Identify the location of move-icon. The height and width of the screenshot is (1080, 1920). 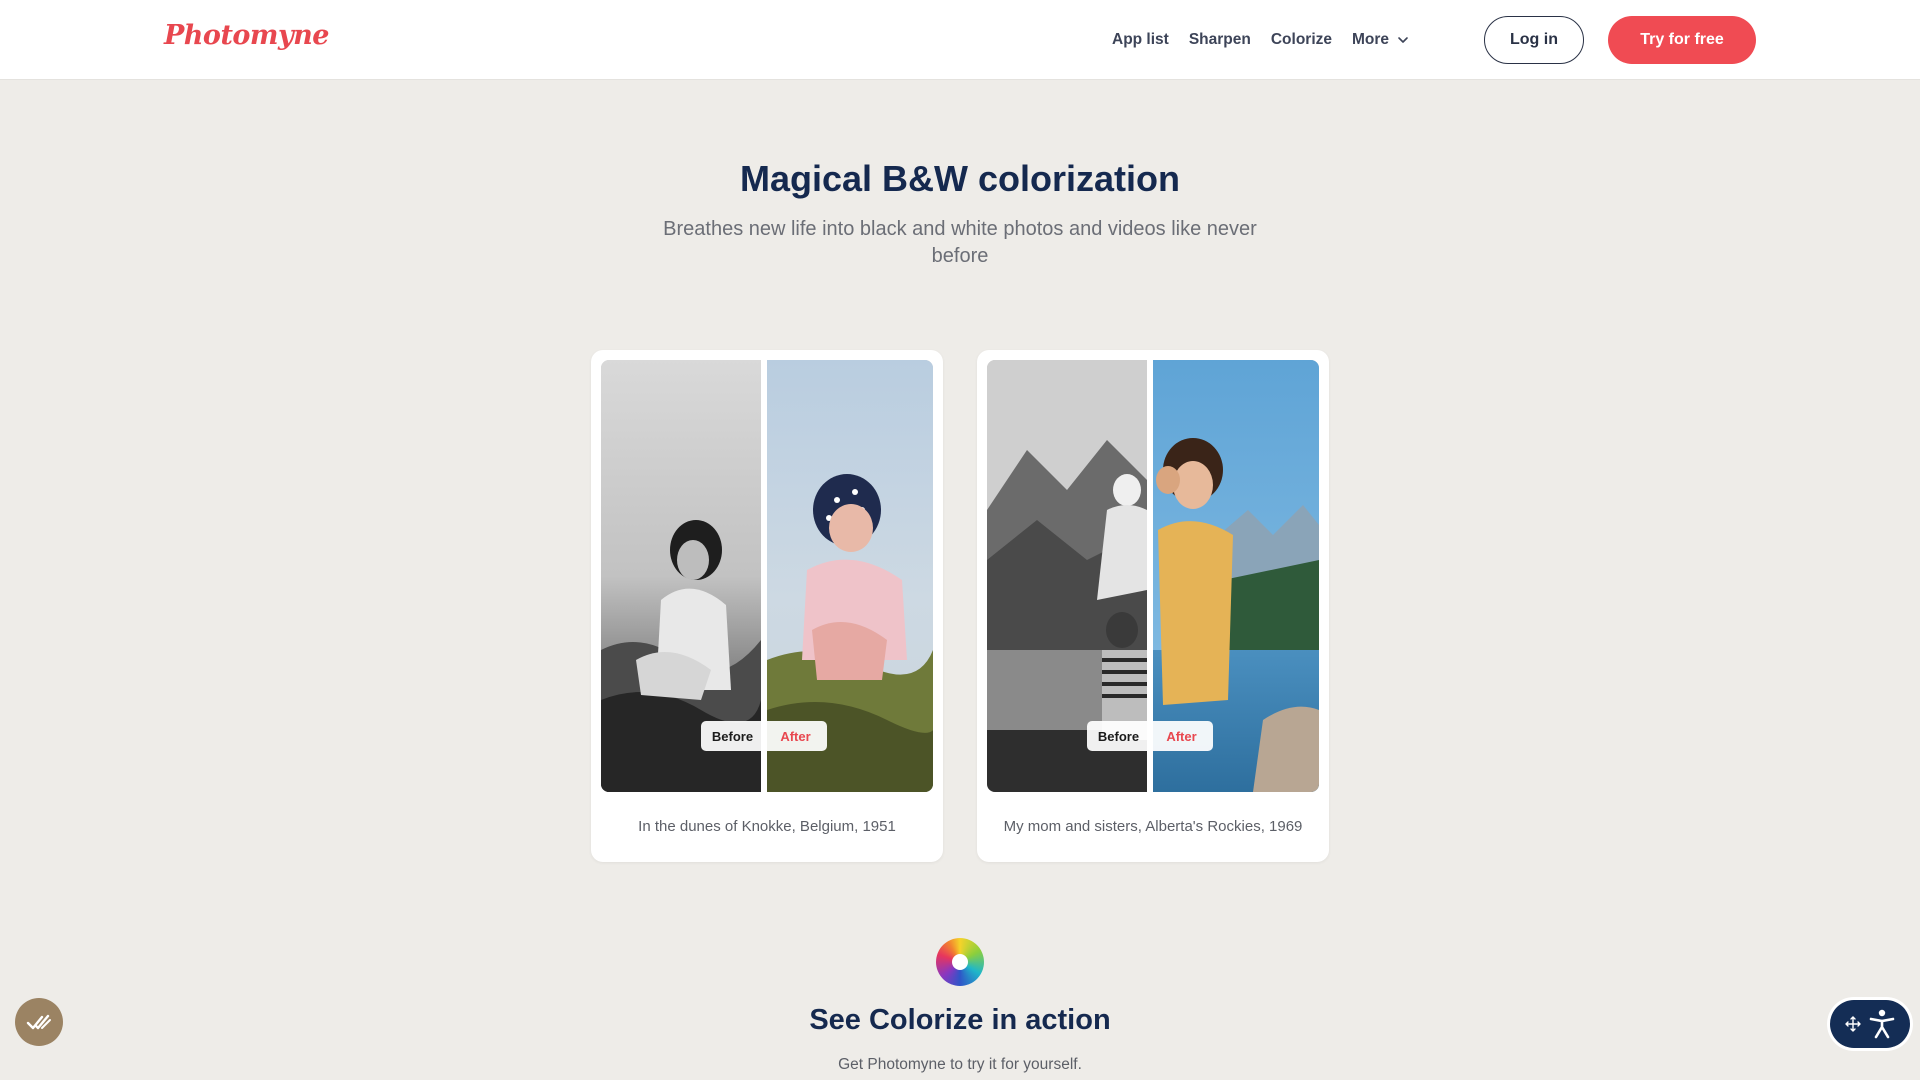
(1853, 1024).